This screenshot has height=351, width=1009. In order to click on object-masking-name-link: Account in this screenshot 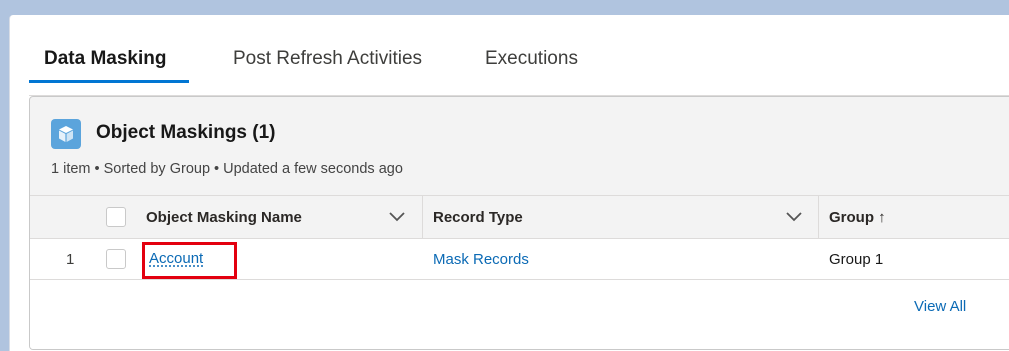, I will do `click(176, 258)`.